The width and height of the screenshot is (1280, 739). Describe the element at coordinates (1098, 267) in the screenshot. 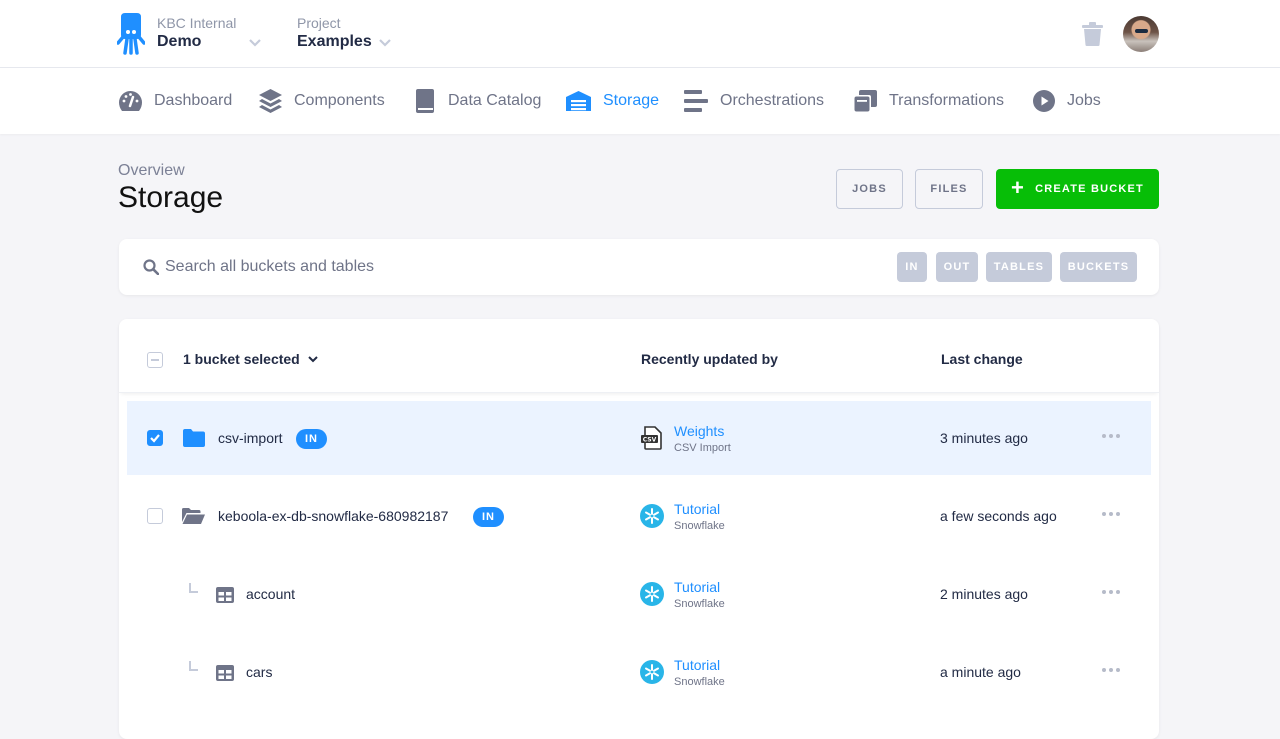

I see `filter-buckets: BUCKETS` at that location.